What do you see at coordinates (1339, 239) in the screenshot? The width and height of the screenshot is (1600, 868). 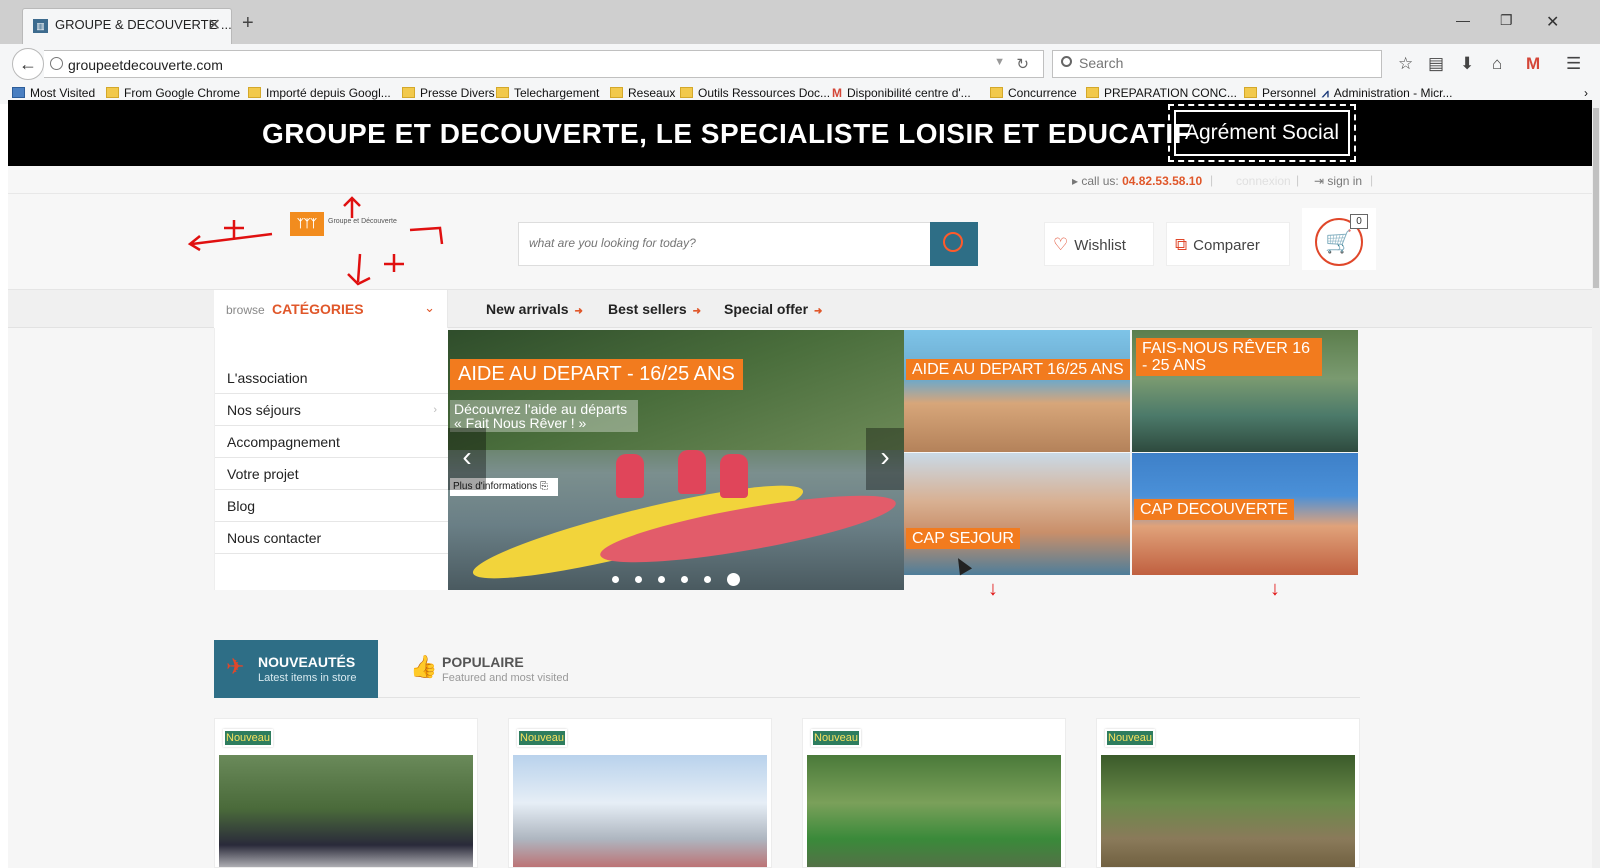 I see `cart-button: 🛒 0` at bounding box center [1339, 239].